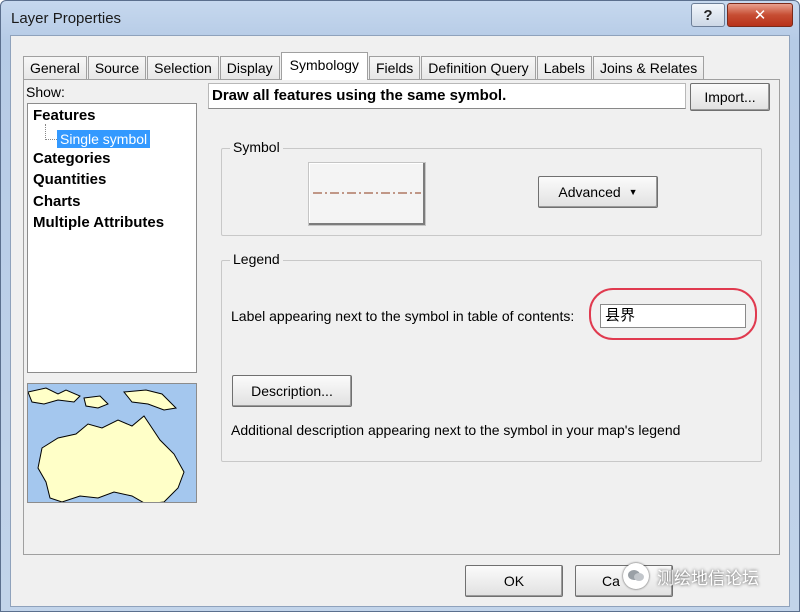 The image size is (800, 612). I want to click on show-label: Show:, so click(45, 92).